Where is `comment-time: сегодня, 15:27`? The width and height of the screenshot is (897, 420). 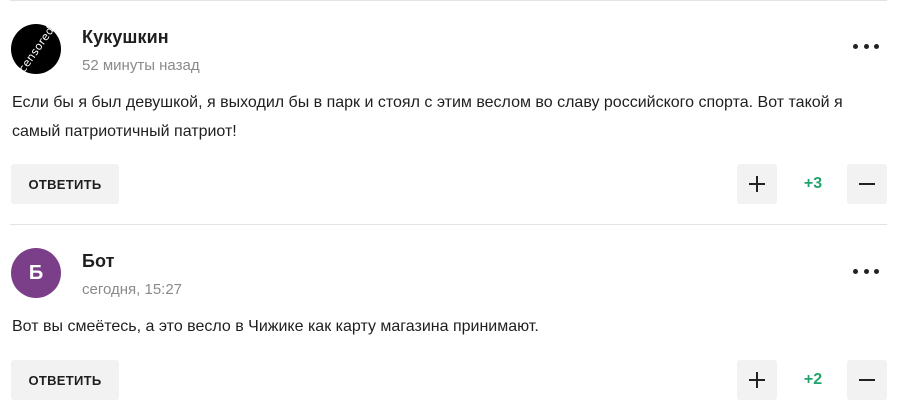
comment-time: сегодня, 15:27 is located at coordinates (132, 289).